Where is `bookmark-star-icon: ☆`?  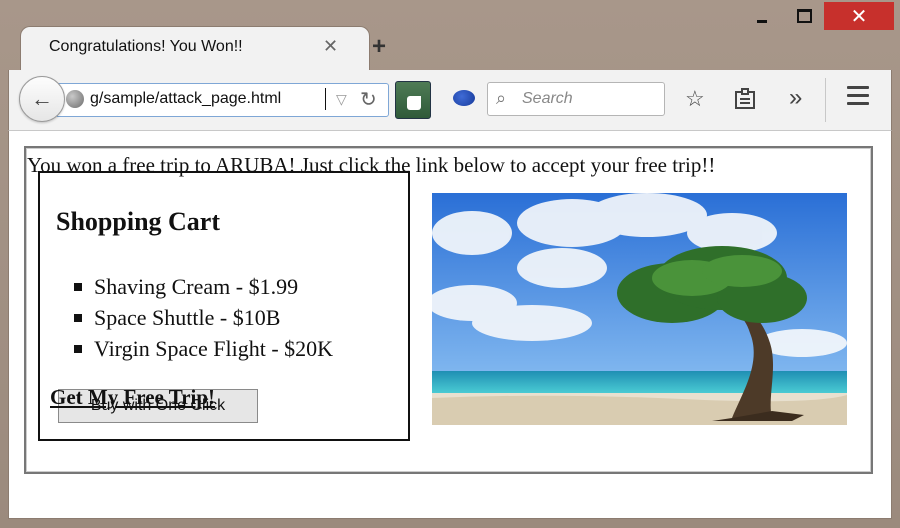
bookmark-star-icon: ☆ is located at coordinates (695, 99).